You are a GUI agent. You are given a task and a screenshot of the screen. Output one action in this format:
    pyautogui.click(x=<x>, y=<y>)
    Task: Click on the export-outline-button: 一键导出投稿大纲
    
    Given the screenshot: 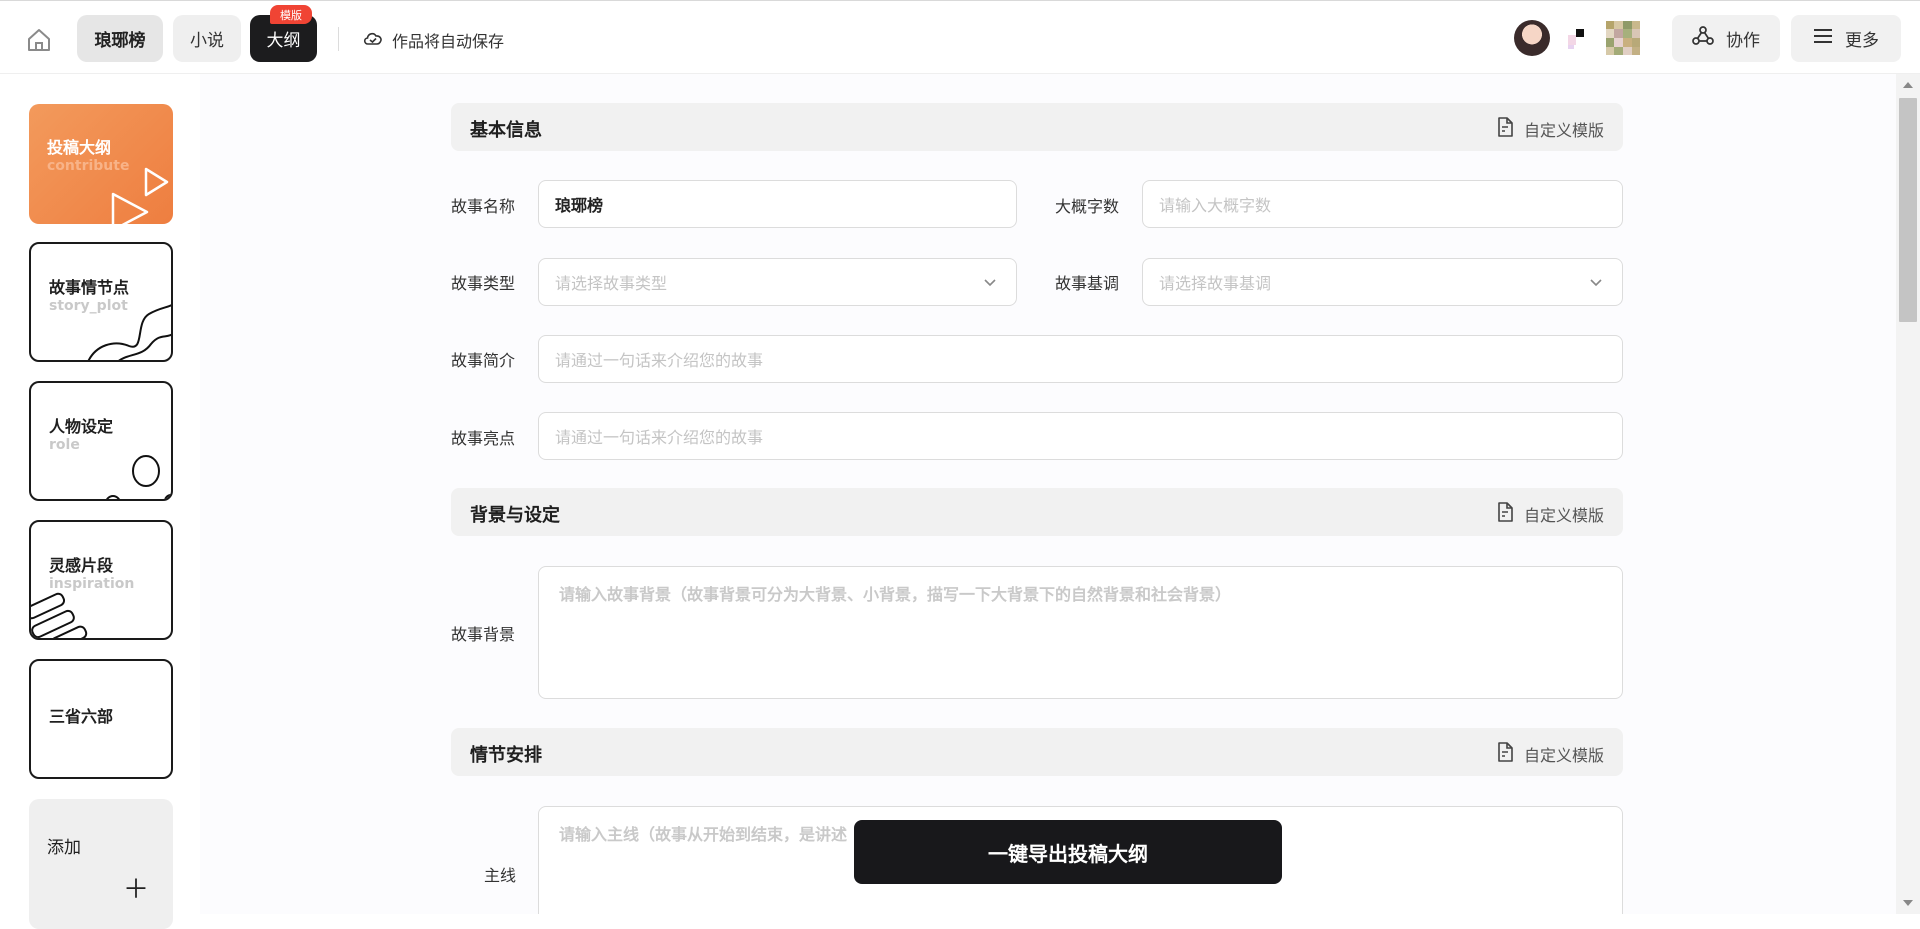 What is the action you would take?
    pyautogui.click(x=1068, y=852)
    